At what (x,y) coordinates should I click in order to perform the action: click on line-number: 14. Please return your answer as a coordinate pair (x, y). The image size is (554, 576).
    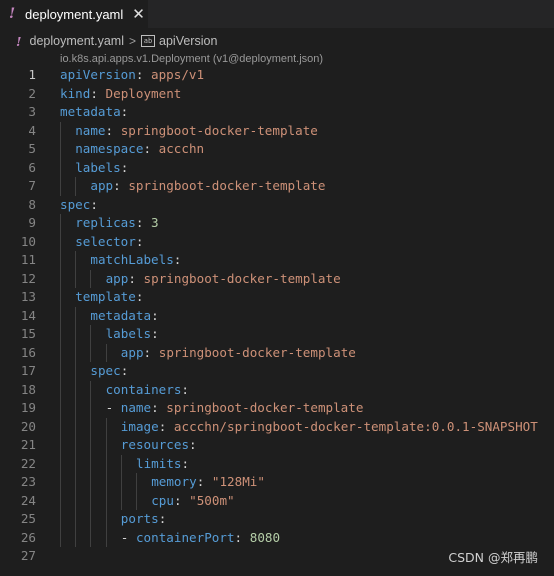
    Looking at the image, I should click on (28, 315).